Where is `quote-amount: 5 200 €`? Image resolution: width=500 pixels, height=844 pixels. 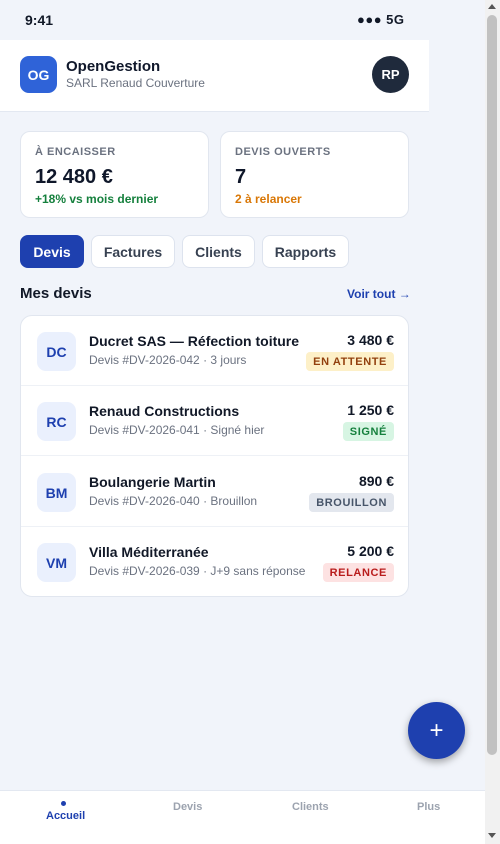
quote-amount: 5 200 € is located at coordinates (370, 551).